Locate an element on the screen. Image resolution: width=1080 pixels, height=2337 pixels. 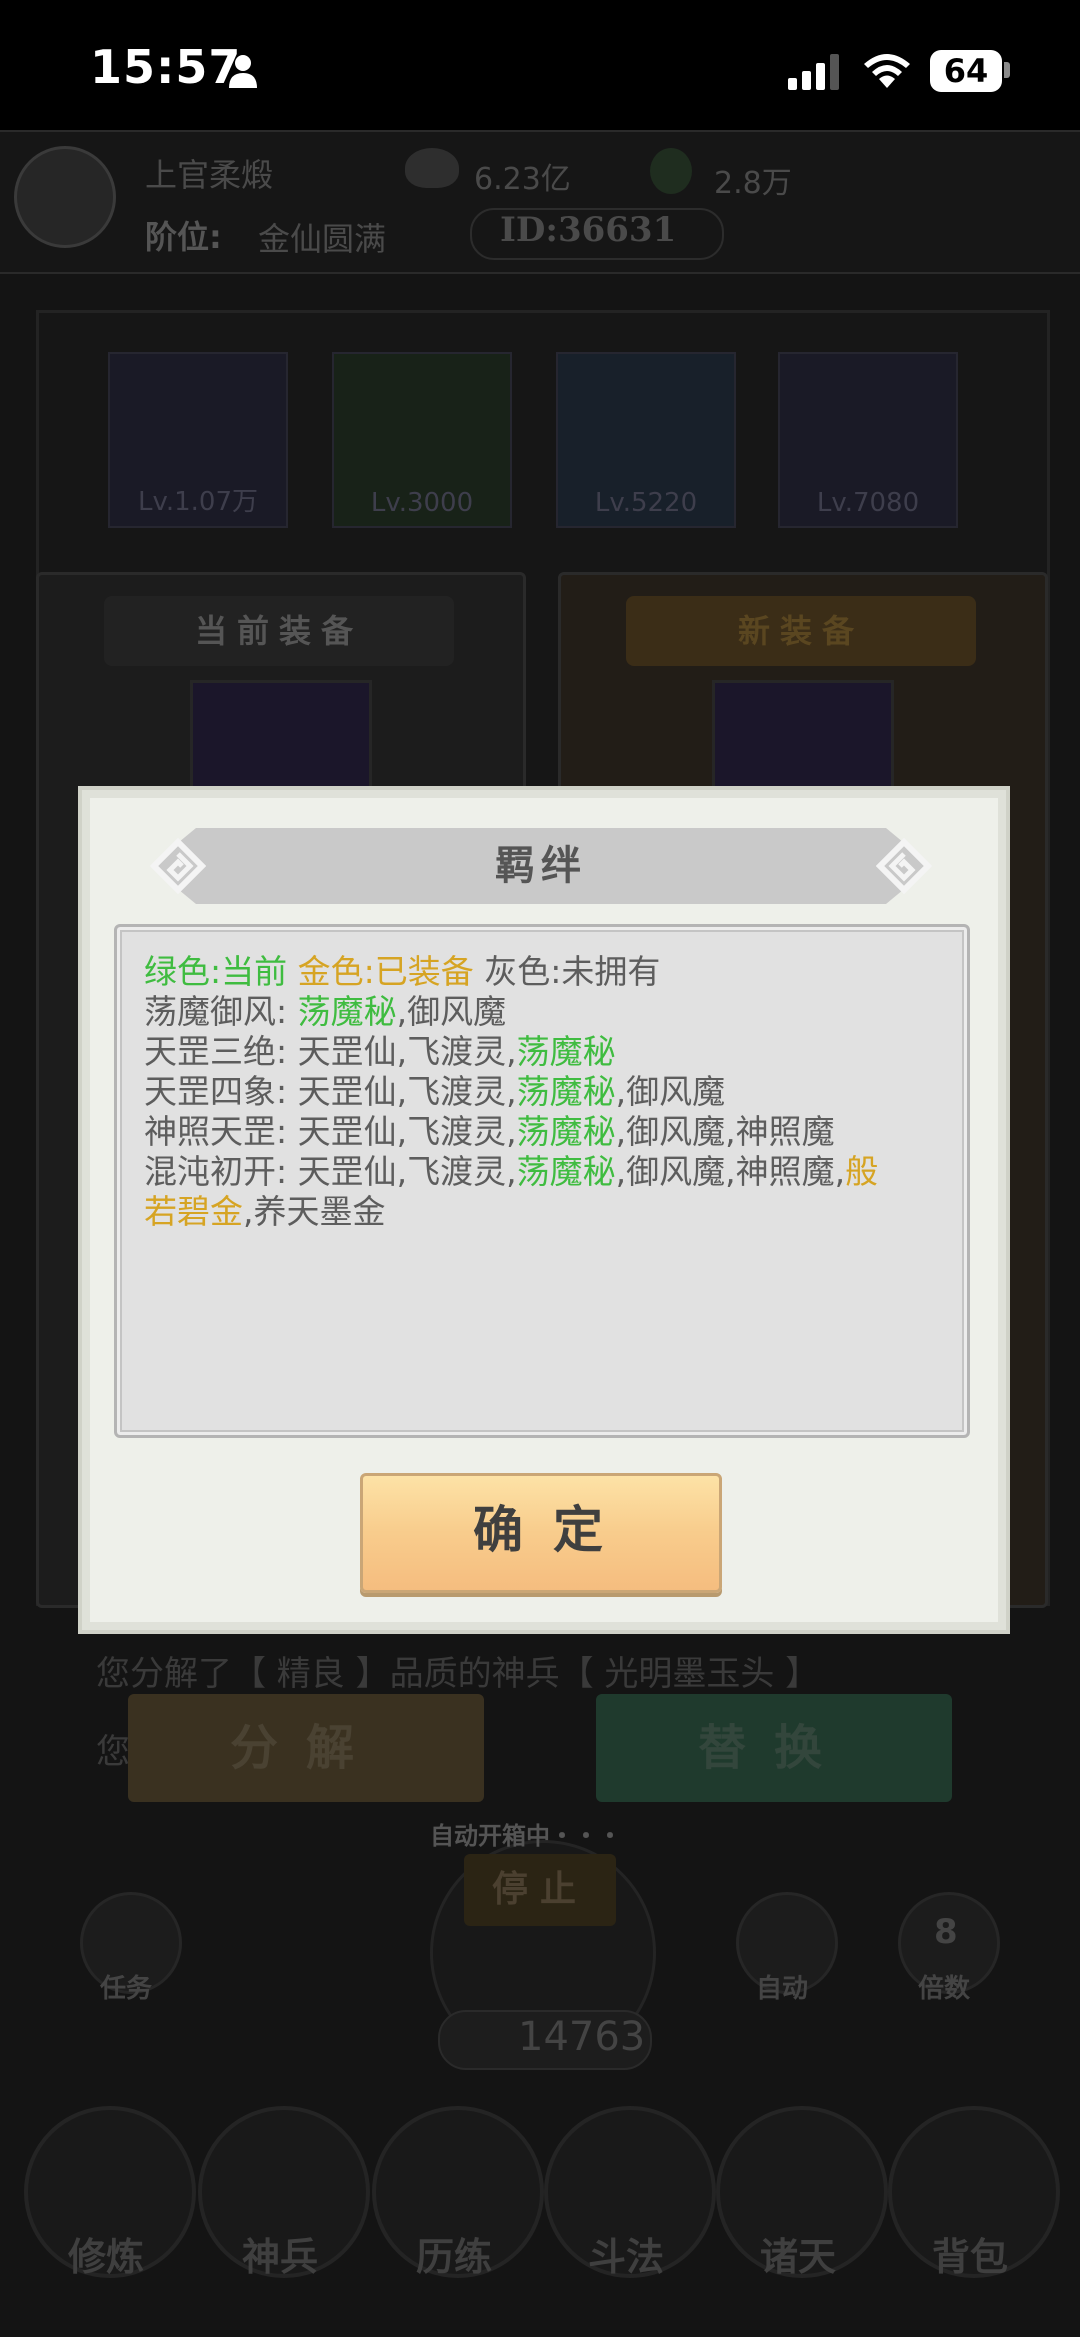
bond-name: 天罡三绝: is located at coordinates (221, 1051).